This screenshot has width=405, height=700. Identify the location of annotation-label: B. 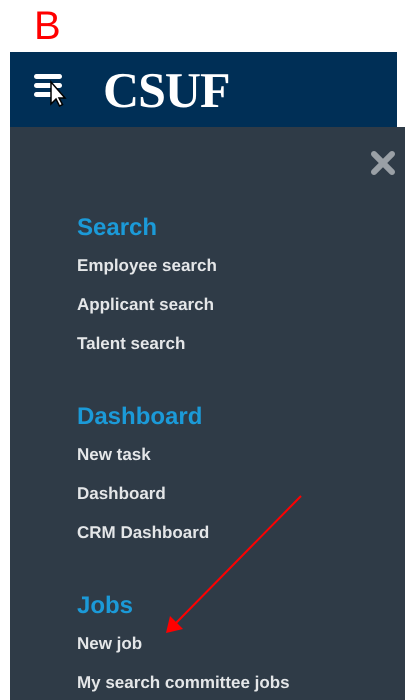
(47, 26).